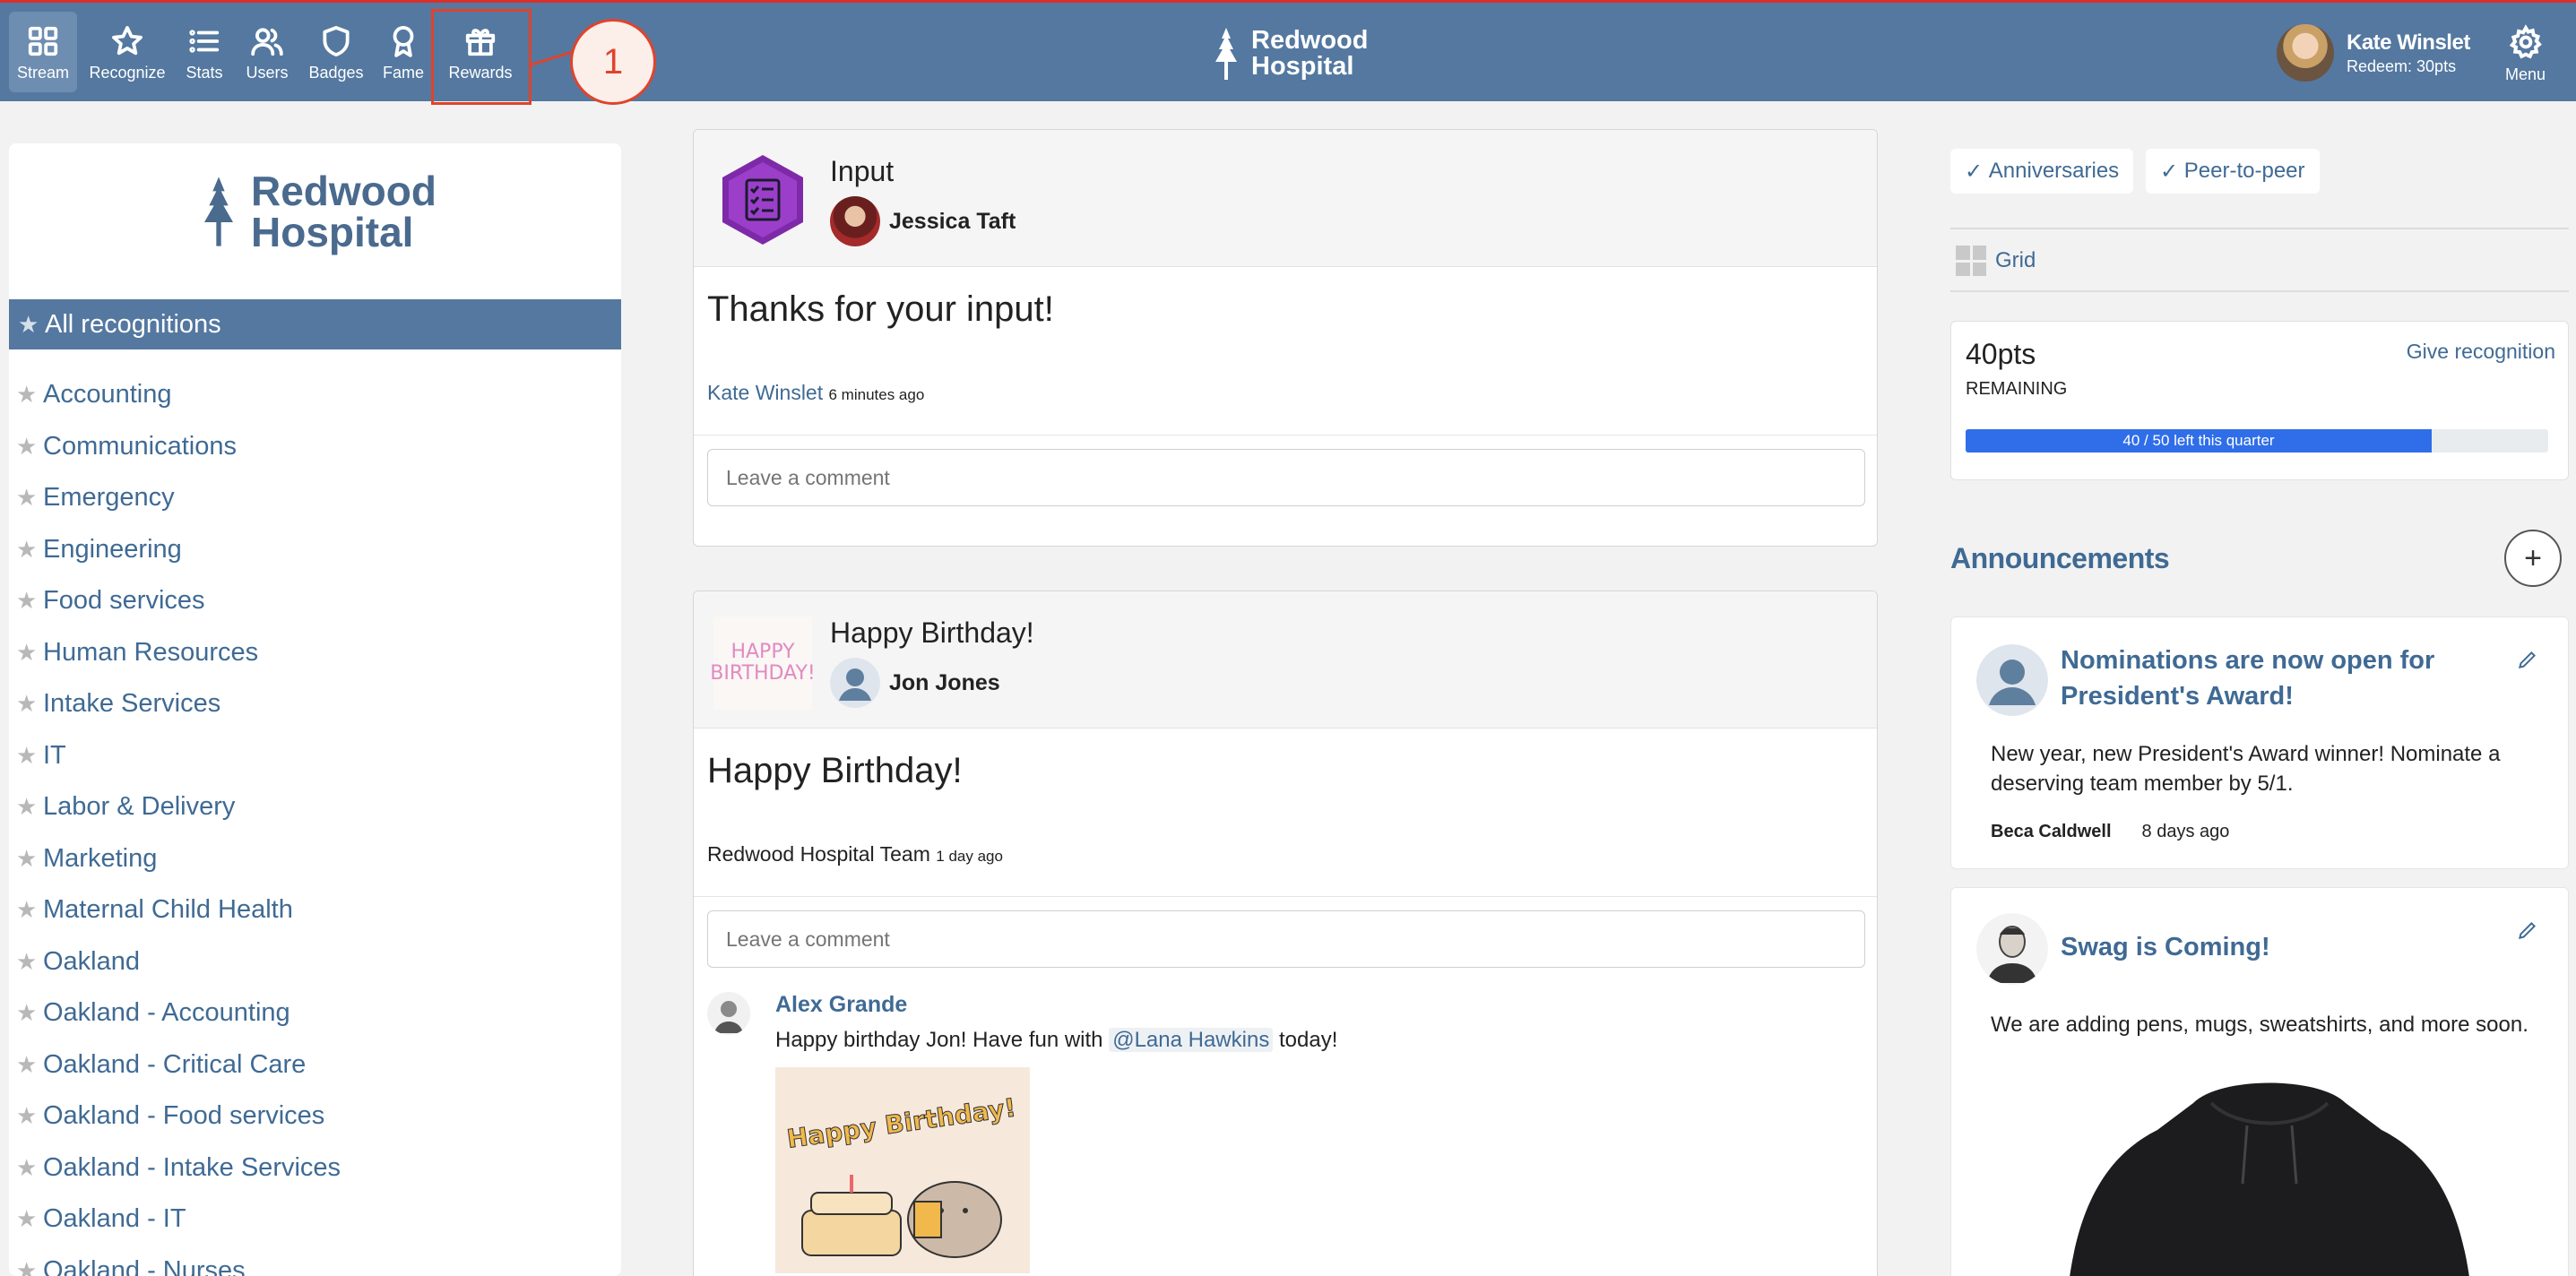  What do you see at coordinates (315, 1013) in the screenshot?
I see `category-item: ★ Oakland - Accounting` at bounding box center [315, 1013].